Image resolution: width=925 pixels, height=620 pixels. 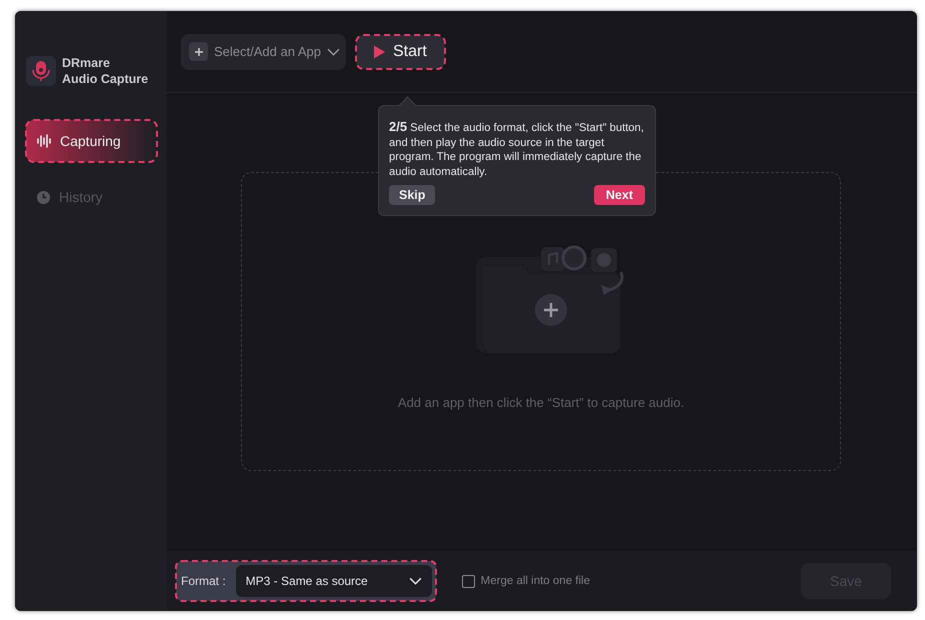 I want to click on format-dropdown: MP3 - Same as source, so click(x=334, y=581).